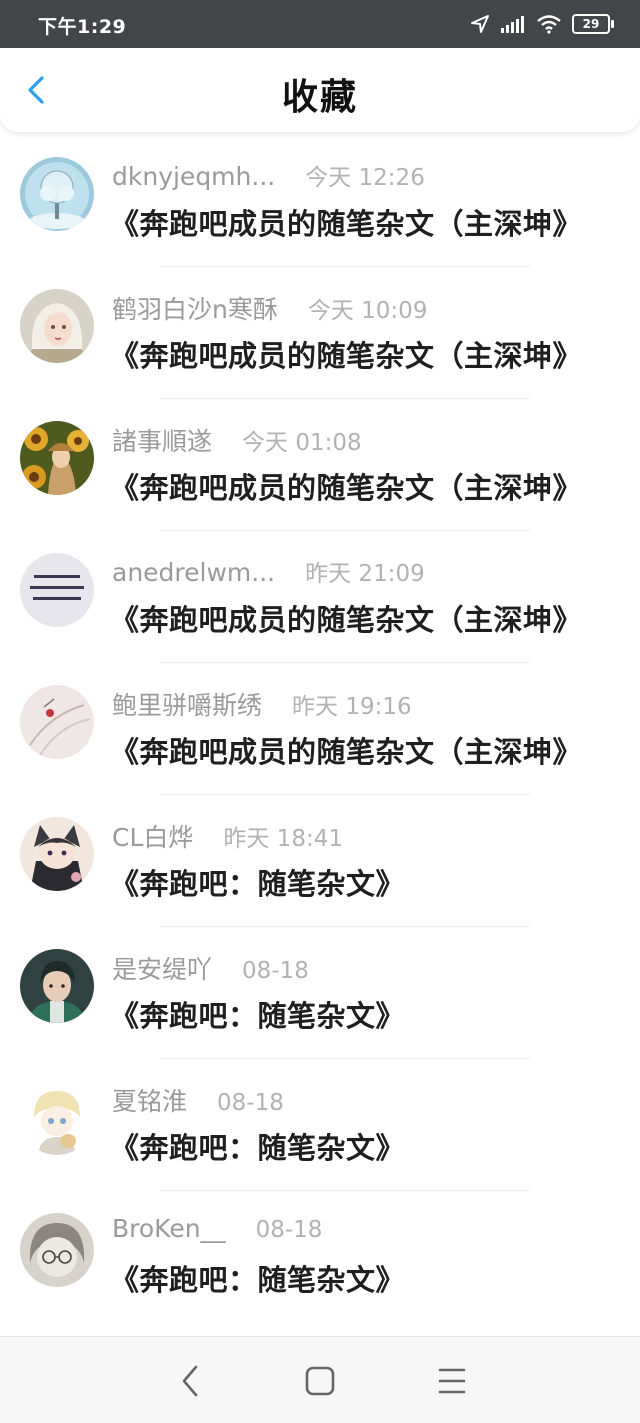 The height and width of the screenshot is (1423, 640). I want to click on item-meta: CL白烨 昨天 18:41, so click(227, 836).